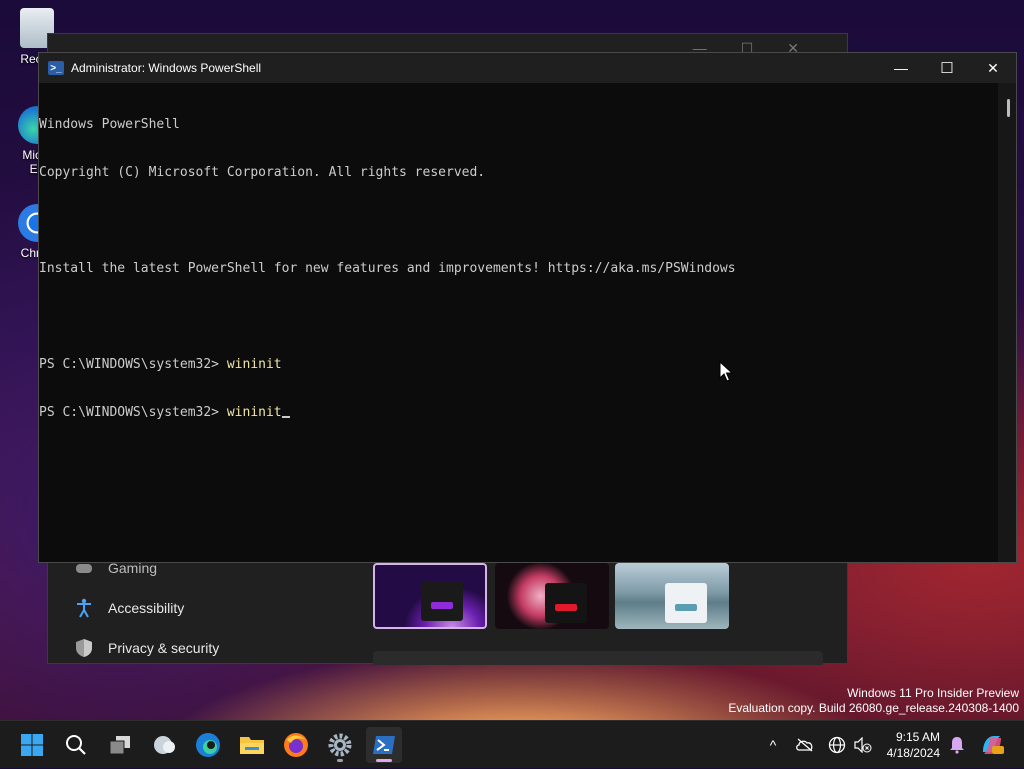 This screenshot has height=769, width=1024. I want to click on settings-nav-privacy-security: Privacy & security, so click(146, 648).